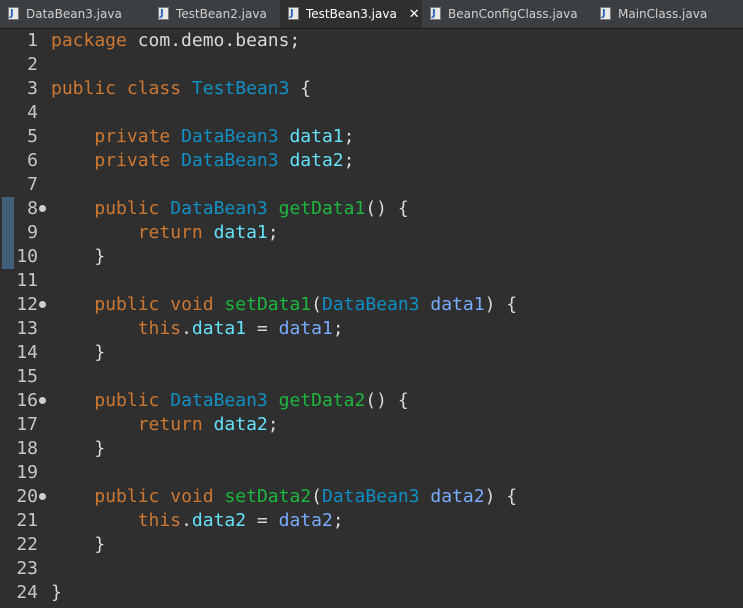  What do you see at coordinates (371, 473) in the screenshot?
I see `code-line: 19` at bounding box center [371, 473].